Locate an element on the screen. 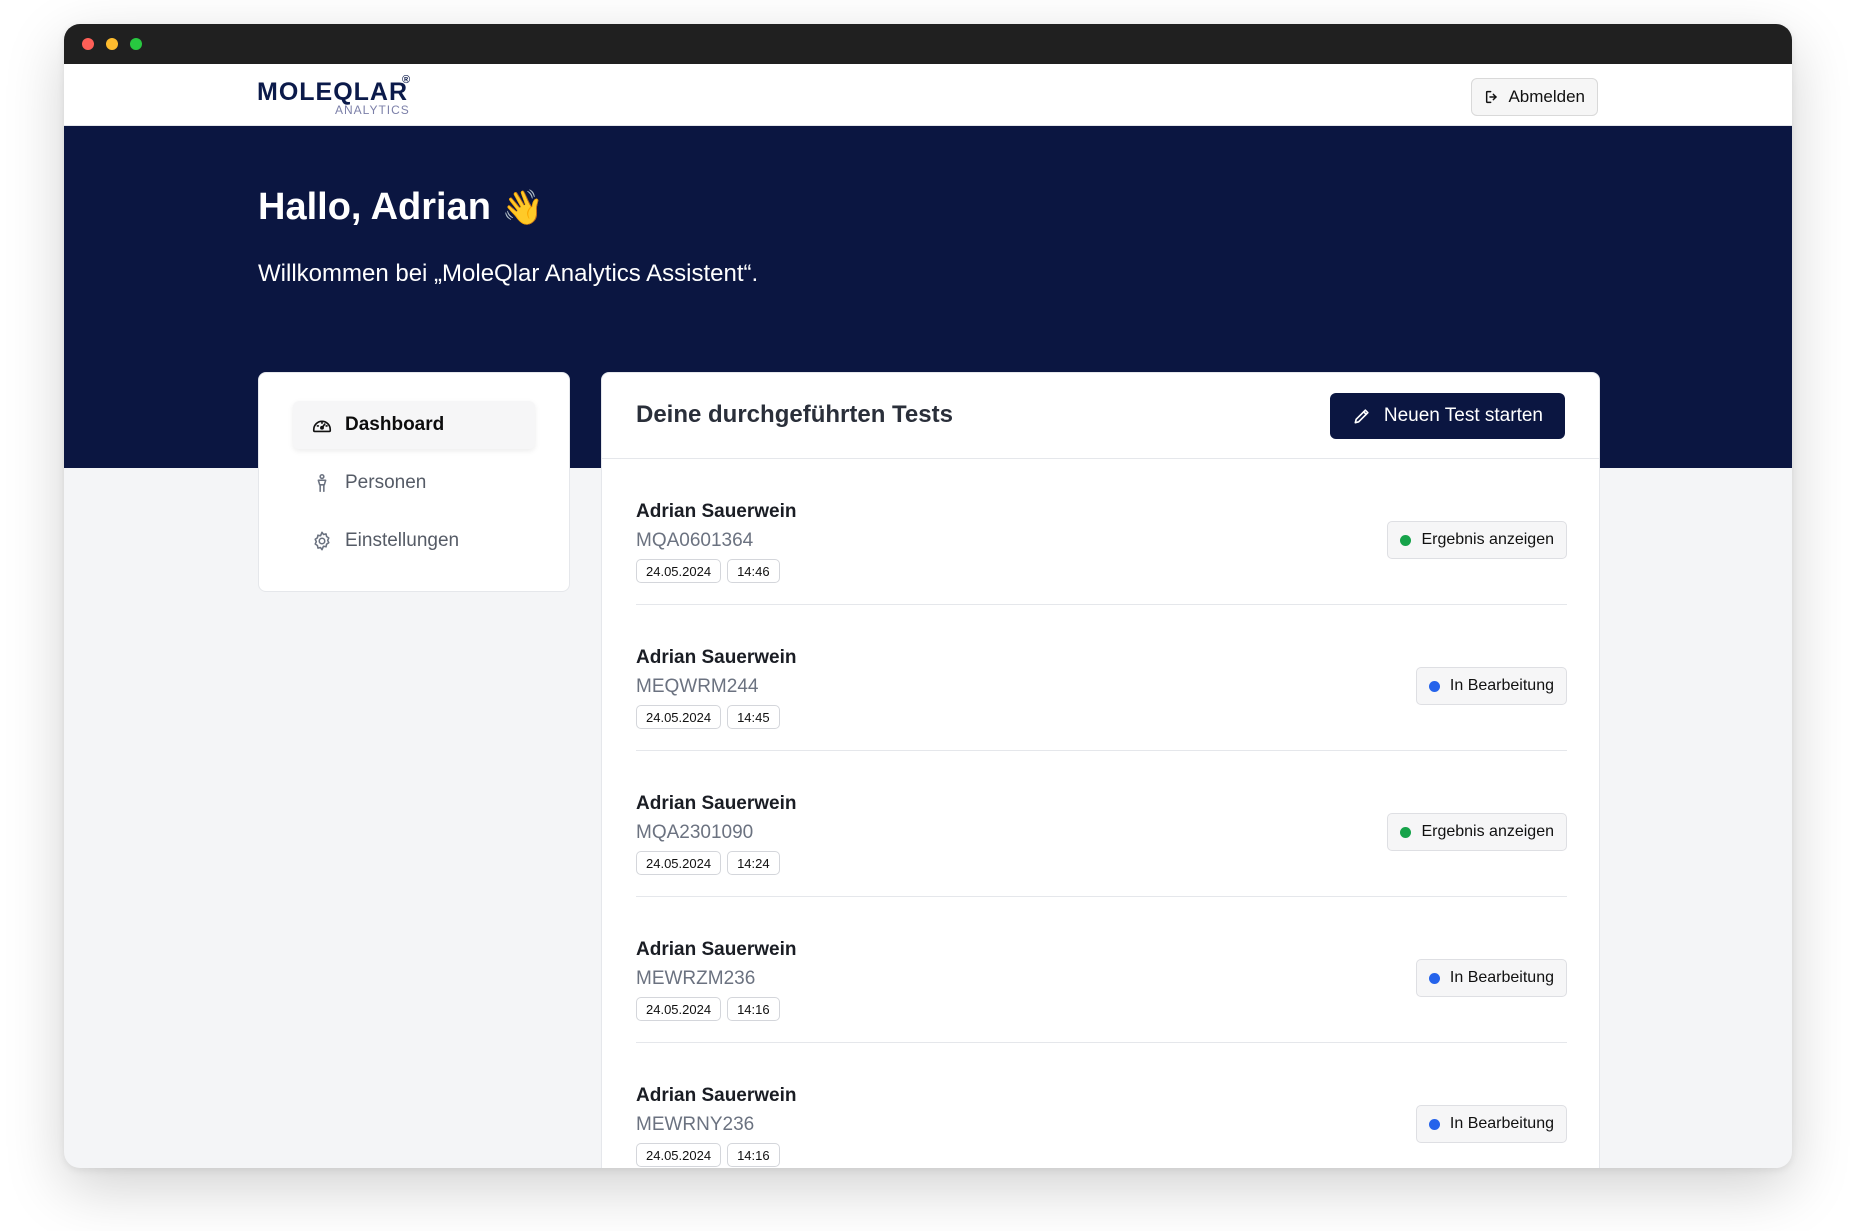  sidebar-item-label: Personen is located at coordinates (386, 482).